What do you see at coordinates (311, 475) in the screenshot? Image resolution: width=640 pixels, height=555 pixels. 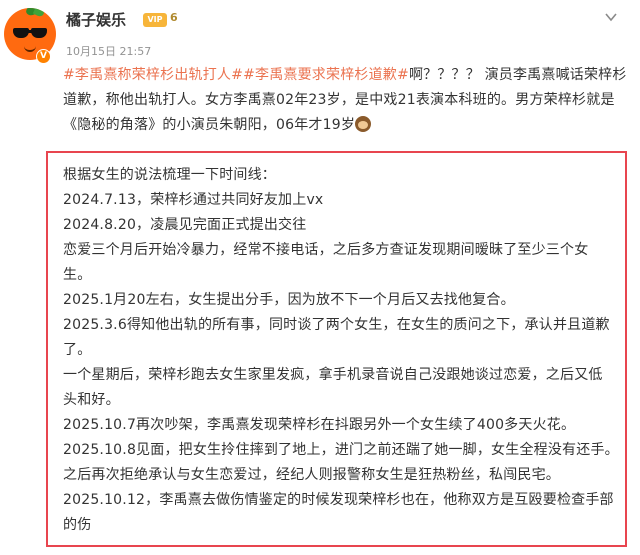 I see `timeline-line: 之后再次拒绝承认与女生恋爱过，经纪人则报警称女生是狂热粉丝，私闯民宅。` at bounding box center [311, 475].